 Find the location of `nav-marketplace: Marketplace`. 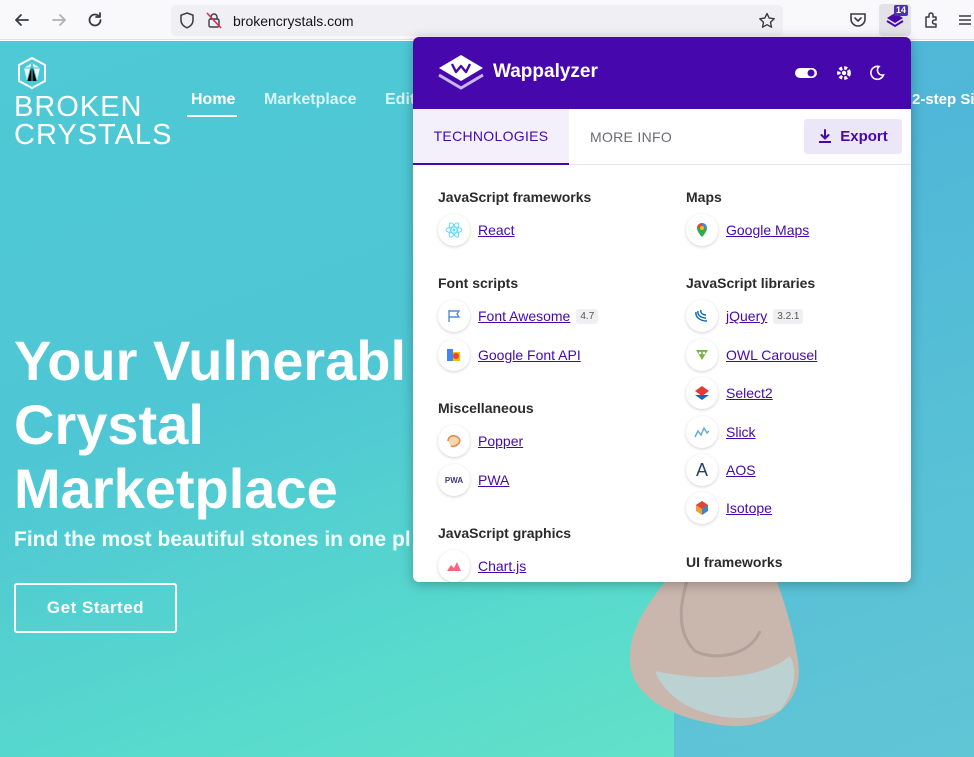

nav-marketplace: Marketplace is located at coordinates (310, 100).